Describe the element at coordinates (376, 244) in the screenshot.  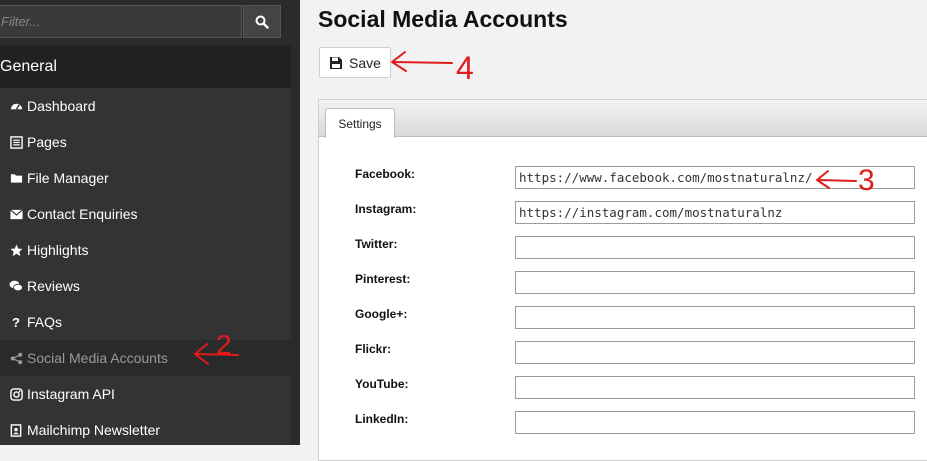
I see `twitter-label: Twitter:` at that location.